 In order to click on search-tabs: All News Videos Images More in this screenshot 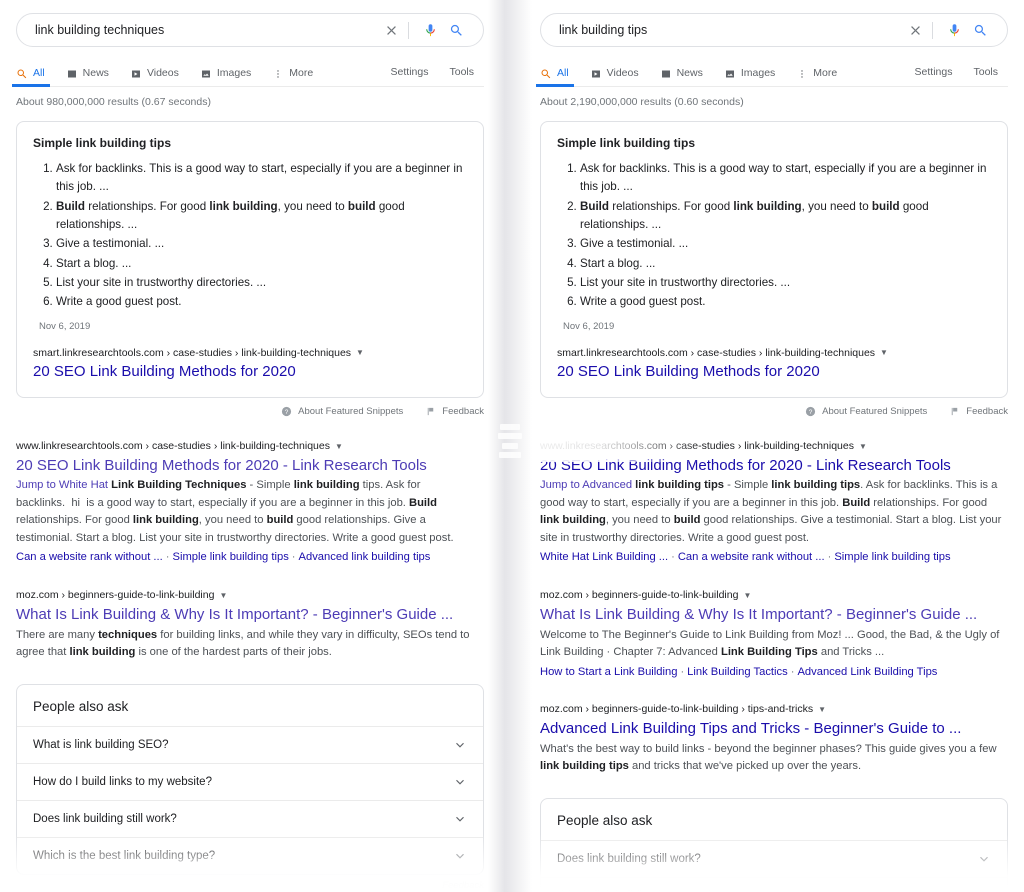, I will do `click(173, 72)`.